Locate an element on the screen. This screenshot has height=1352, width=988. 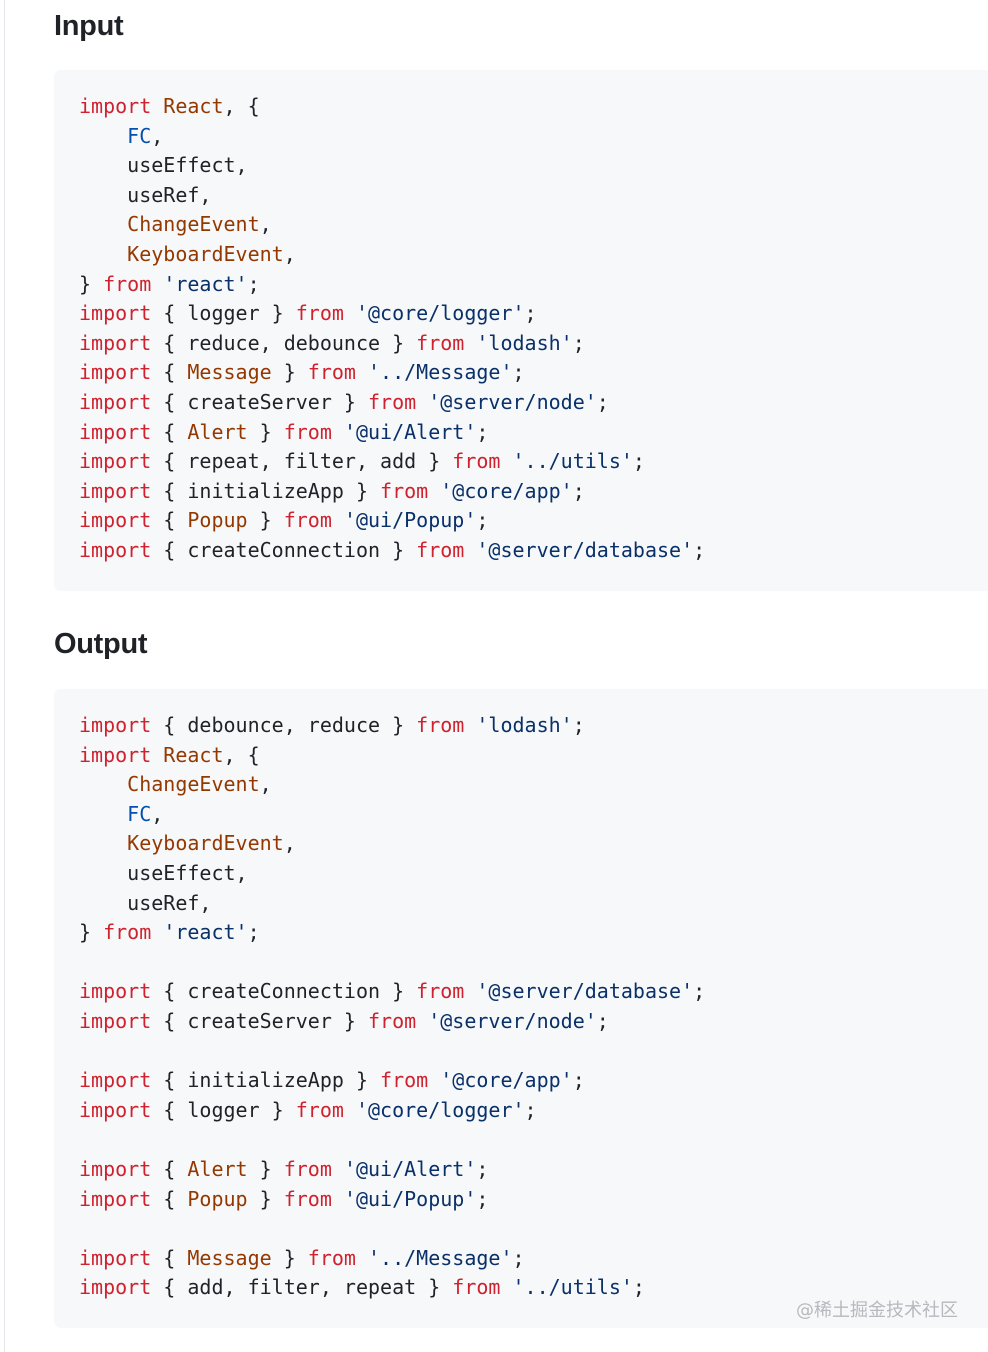
code-token-string: '../Message' is located at coordinates (440, 372).